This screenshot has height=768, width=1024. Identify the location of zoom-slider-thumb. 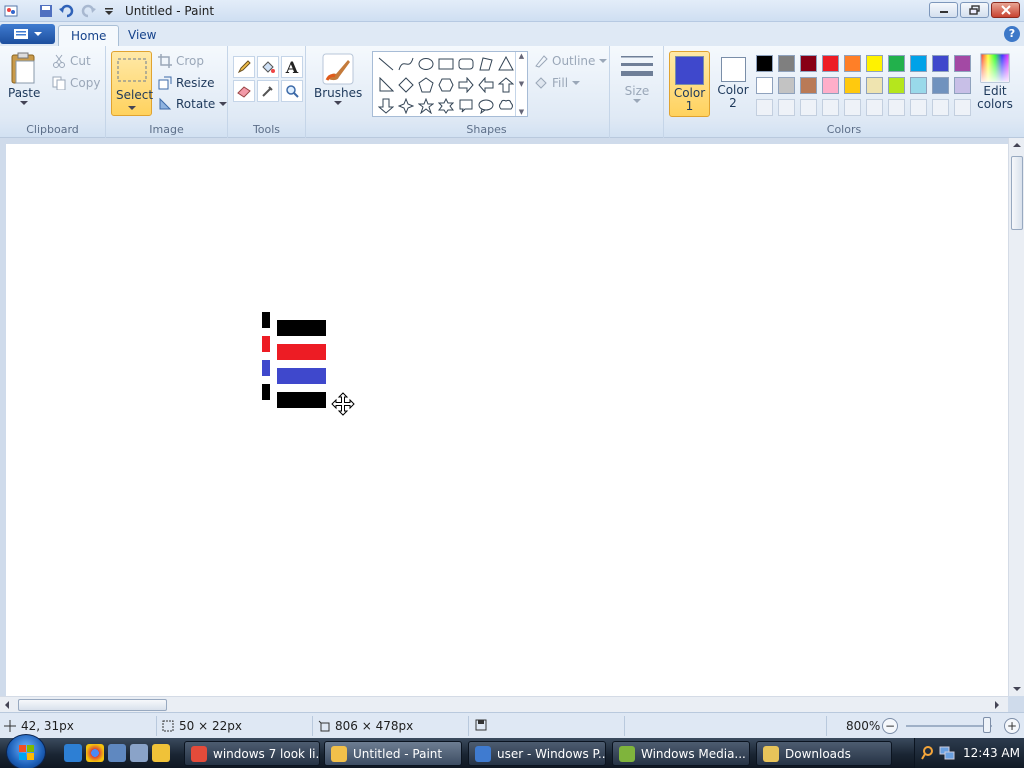
(987, 725).